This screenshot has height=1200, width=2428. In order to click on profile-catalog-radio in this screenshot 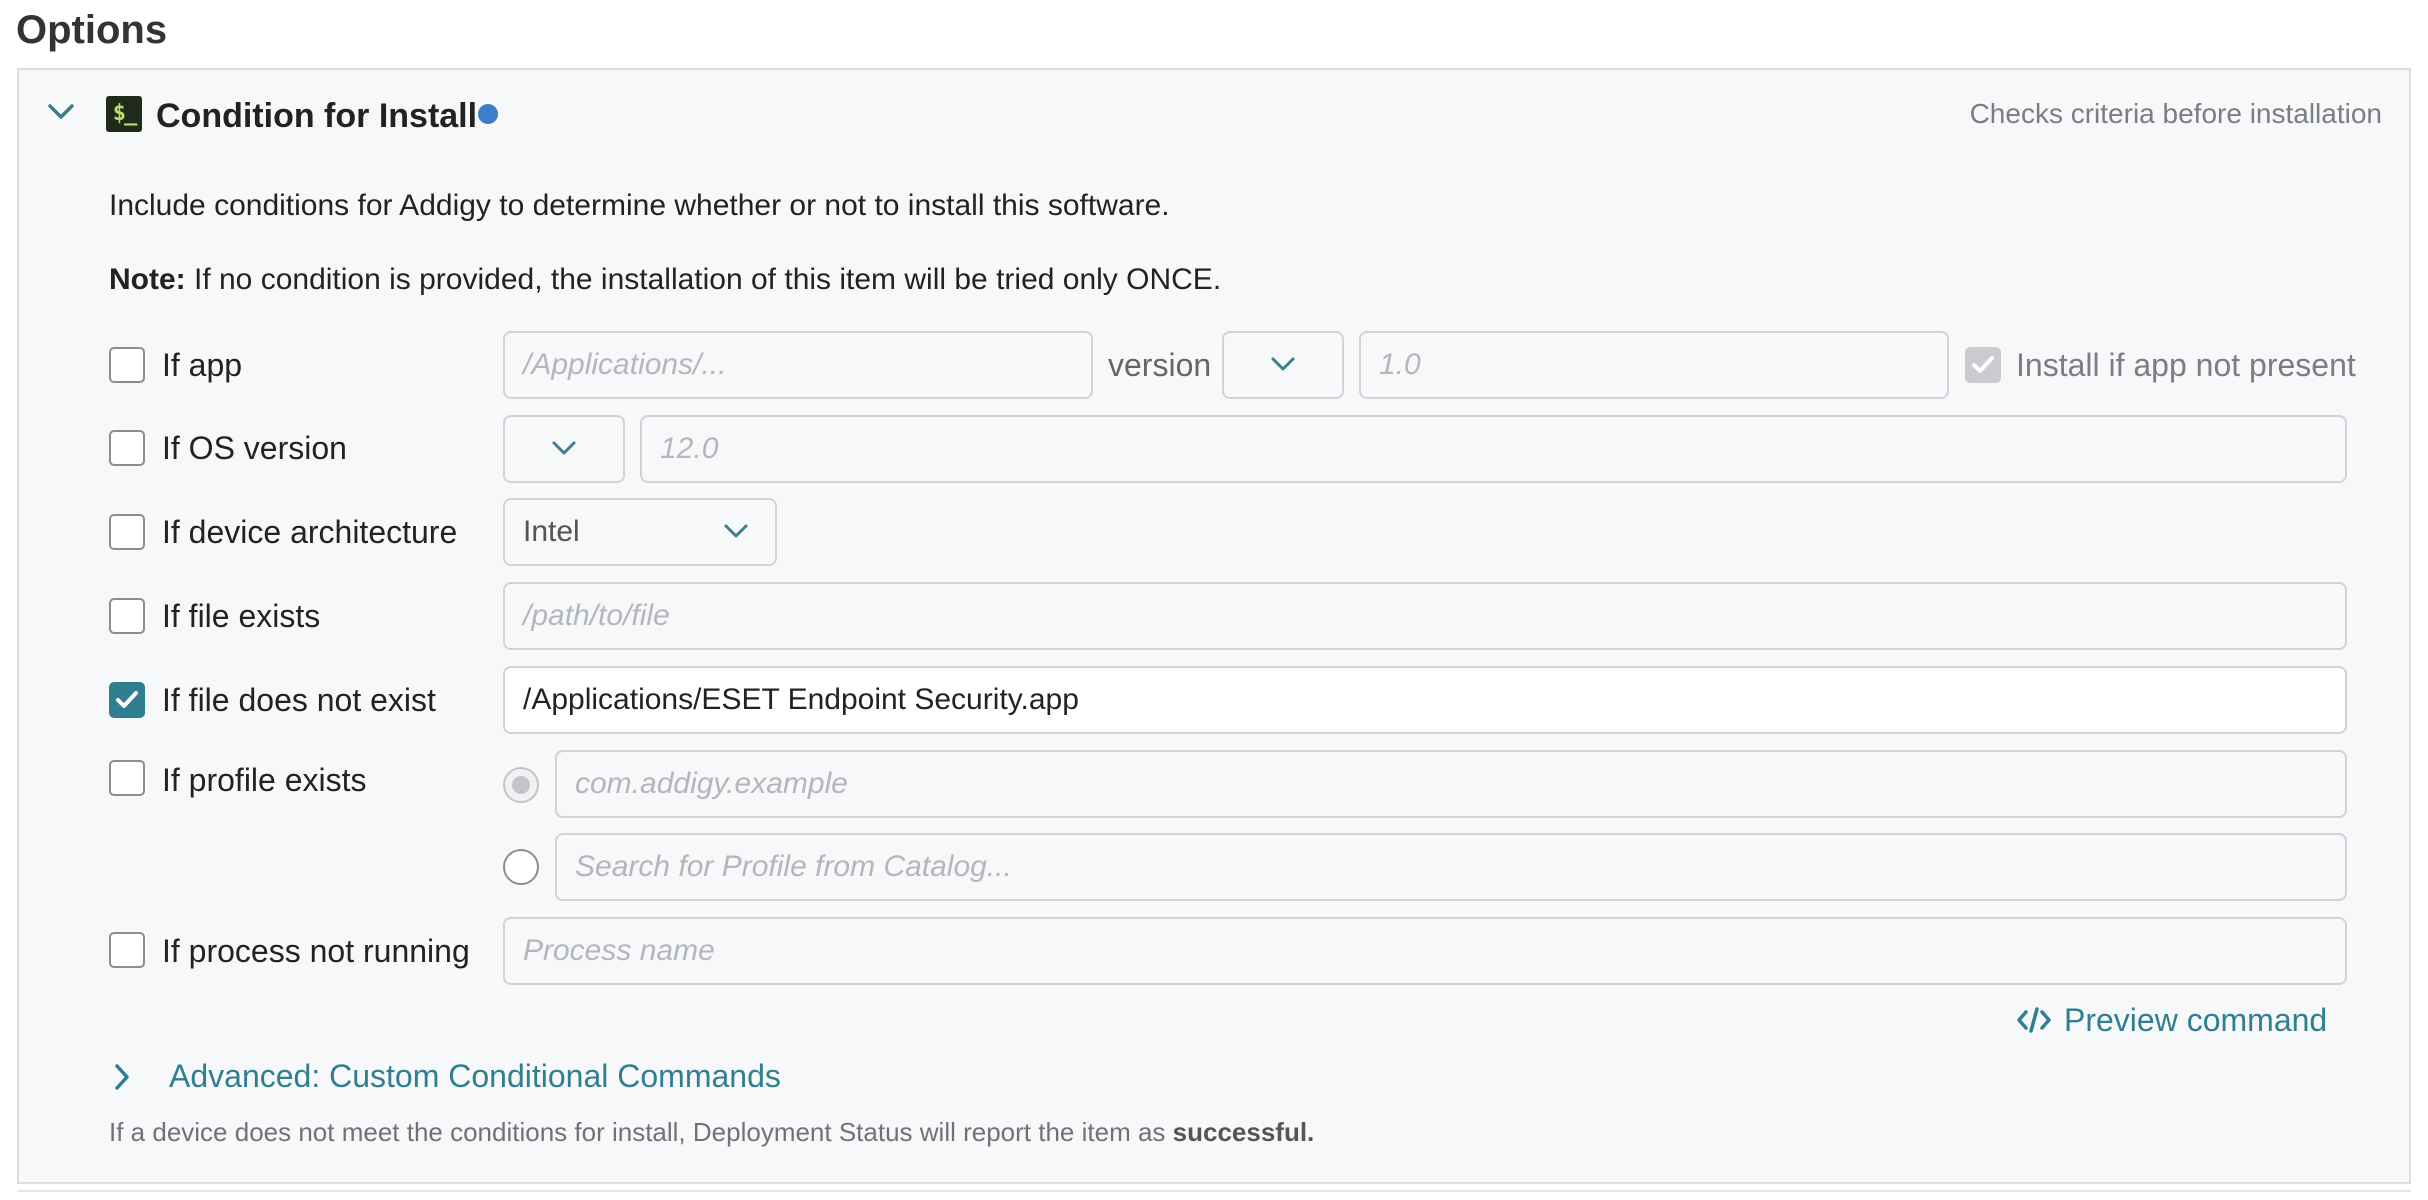, I will do `click(521, 867)`.